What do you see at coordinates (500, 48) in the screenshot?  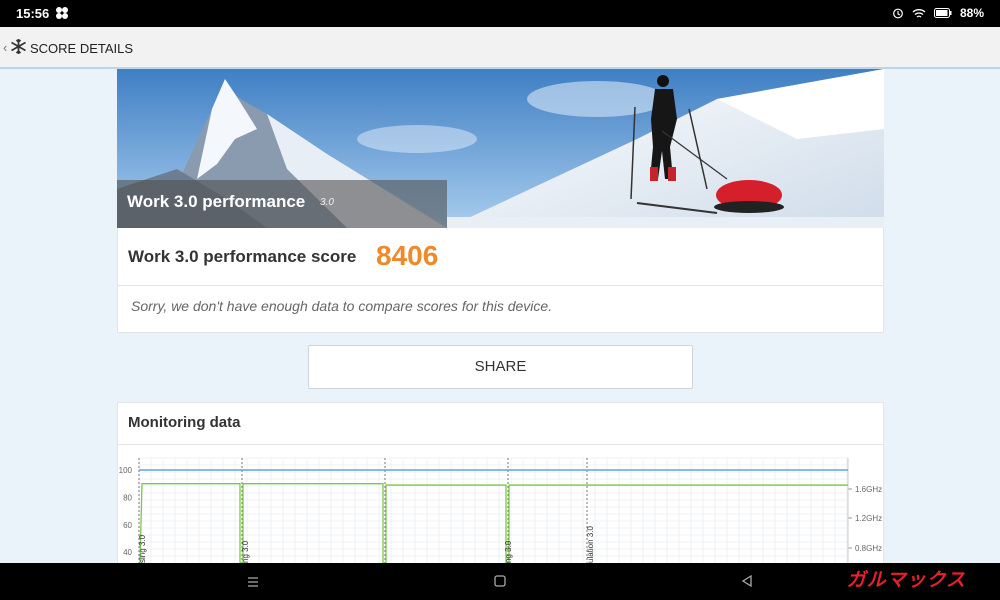 I see `app-bar: ‹ SCORE DETAILS` at bounding box center [500, 48].